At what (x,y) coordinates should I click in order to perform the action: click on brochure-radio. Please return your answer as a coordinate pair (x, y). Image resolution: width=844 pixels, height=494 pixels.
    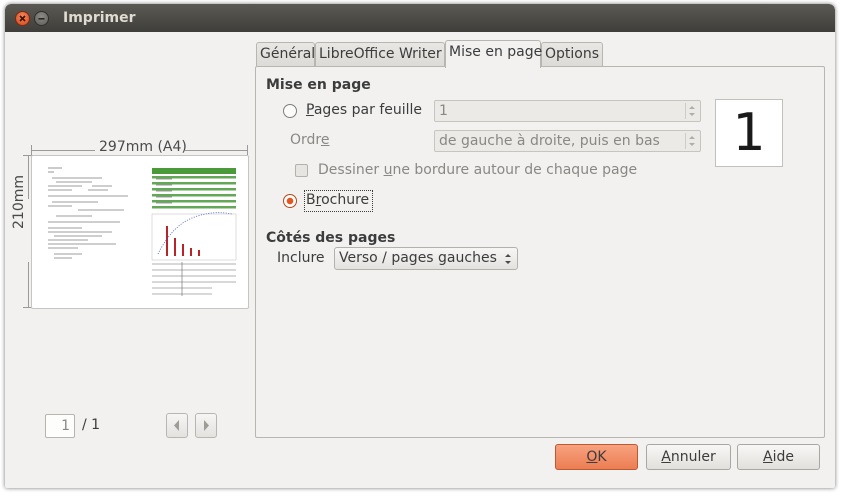
    Looking at the image, I should click on (290, 201).